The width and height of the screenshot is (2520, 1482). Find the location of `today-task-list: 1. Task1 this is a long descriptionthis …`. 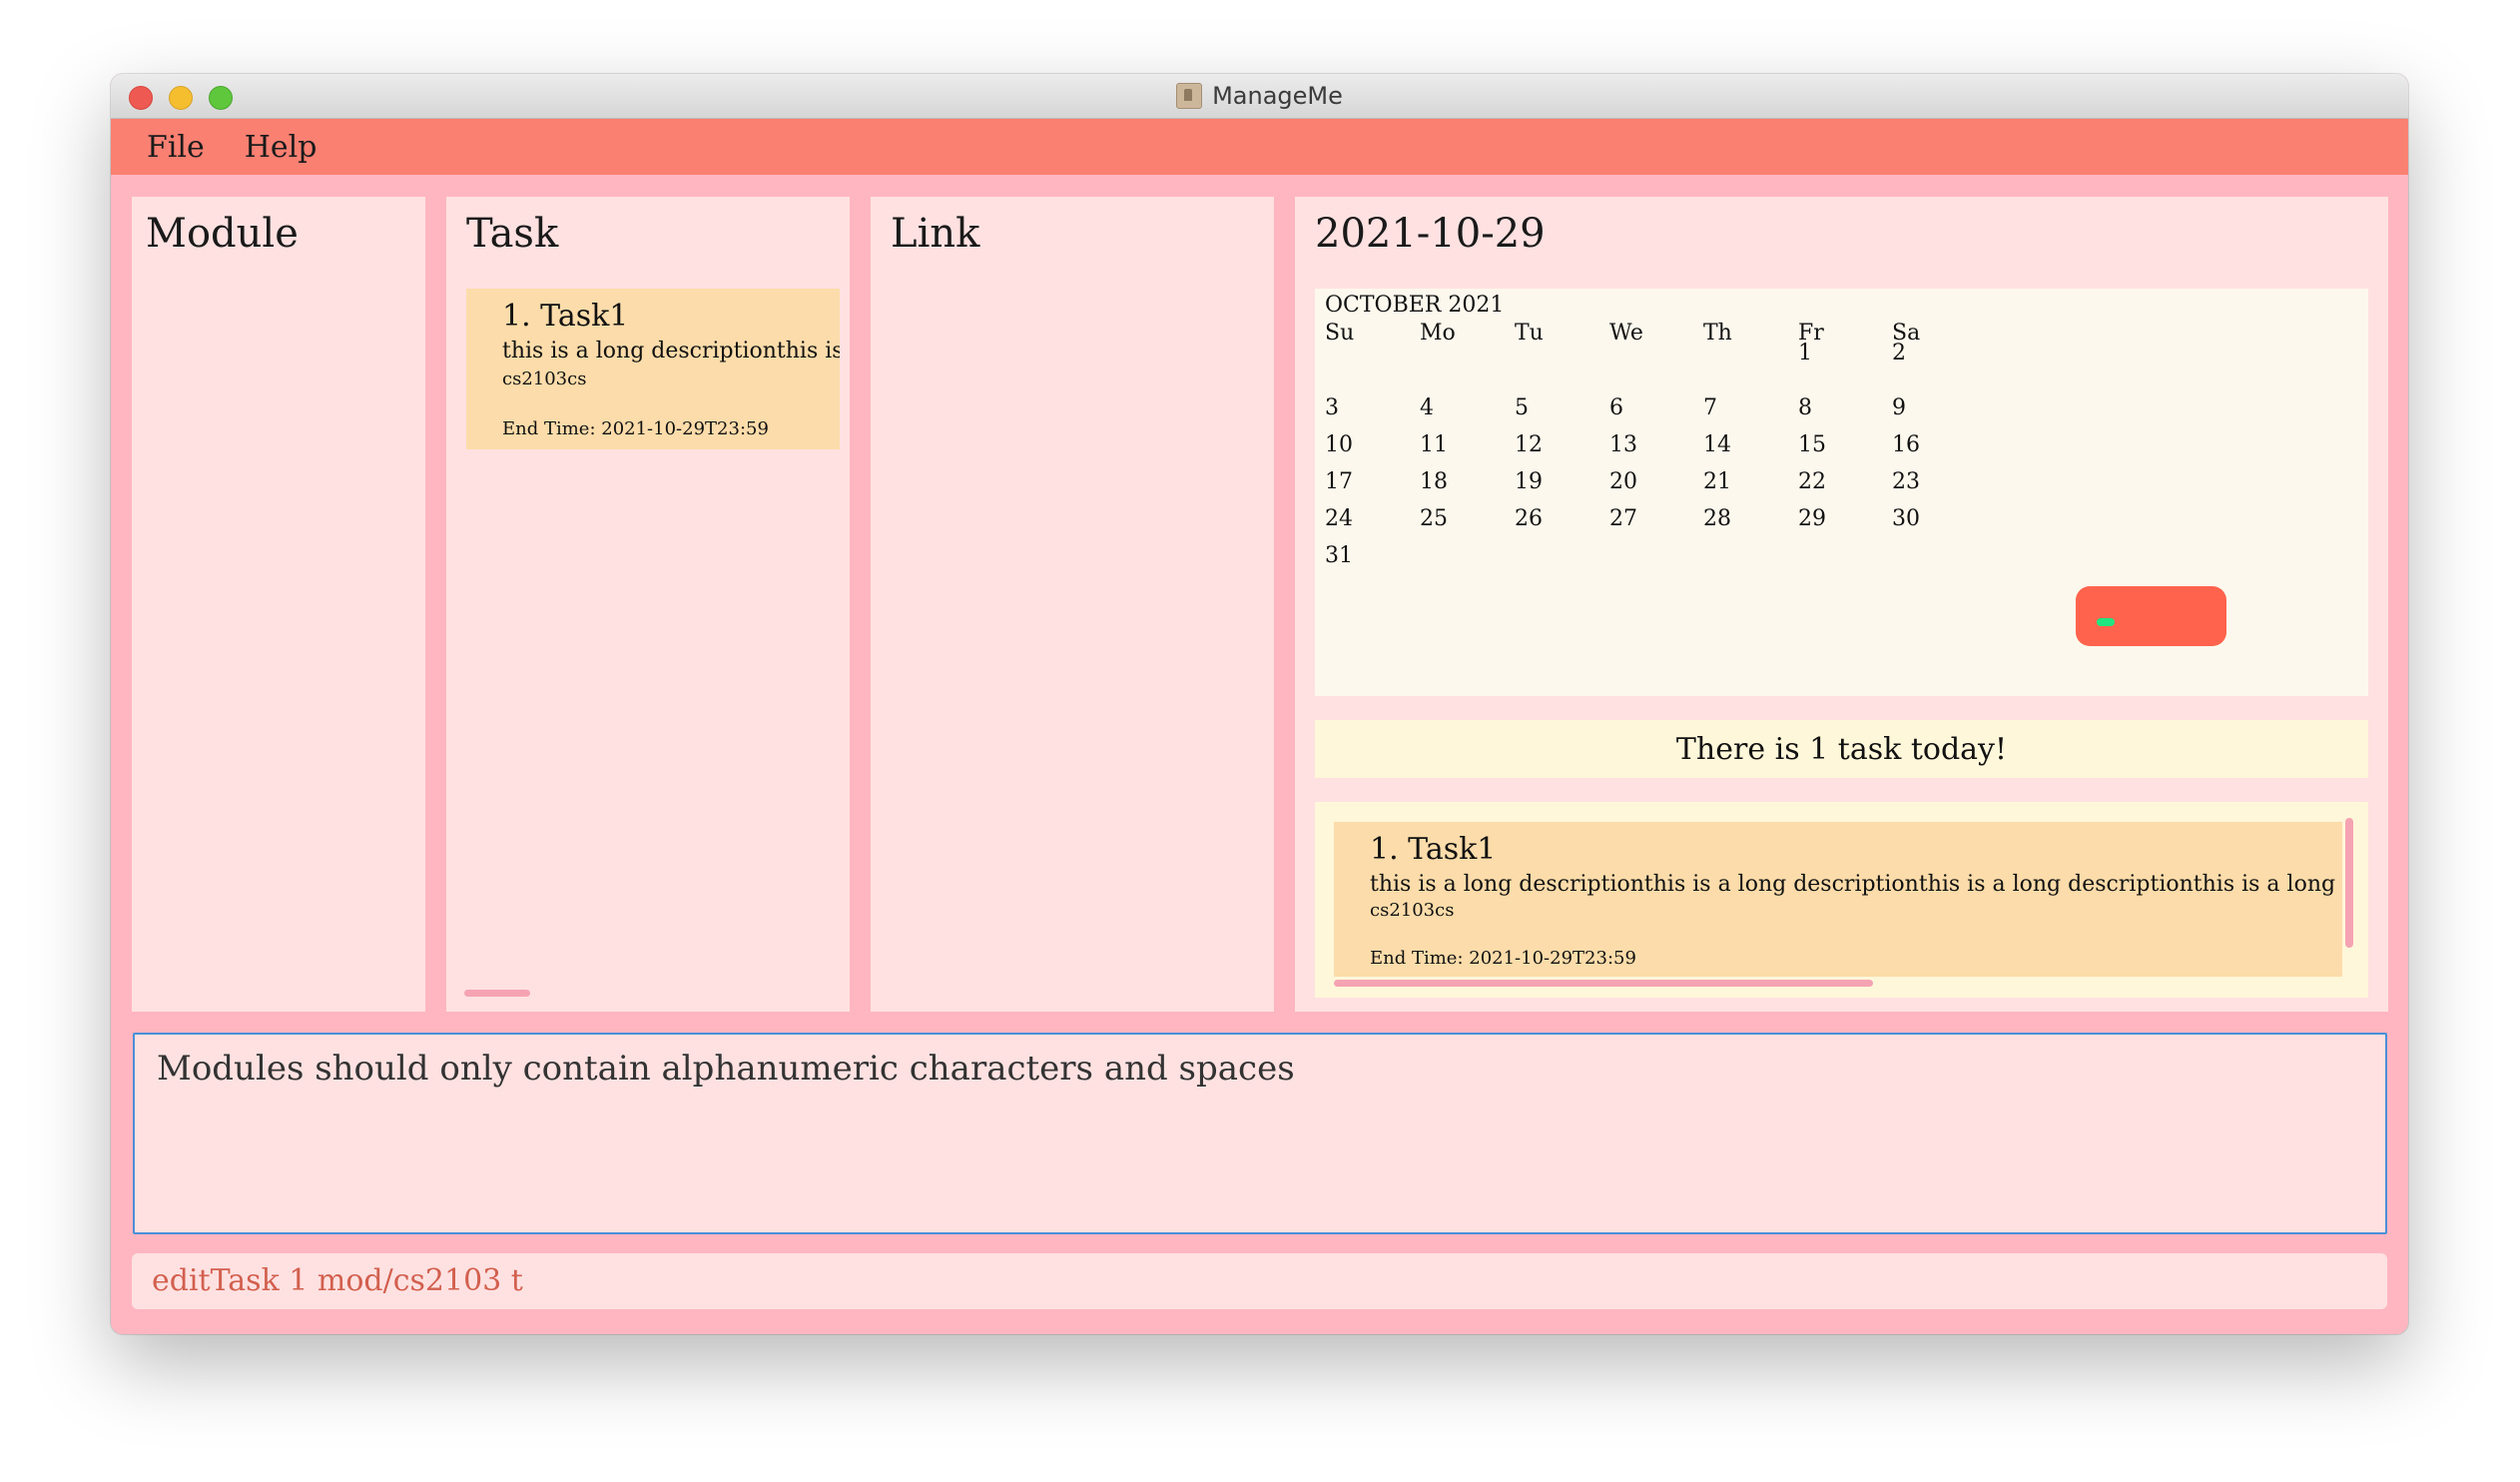

today-task-list: 1. Task1 this is a long descriptionthis … is located at coordinates (1841, 900).